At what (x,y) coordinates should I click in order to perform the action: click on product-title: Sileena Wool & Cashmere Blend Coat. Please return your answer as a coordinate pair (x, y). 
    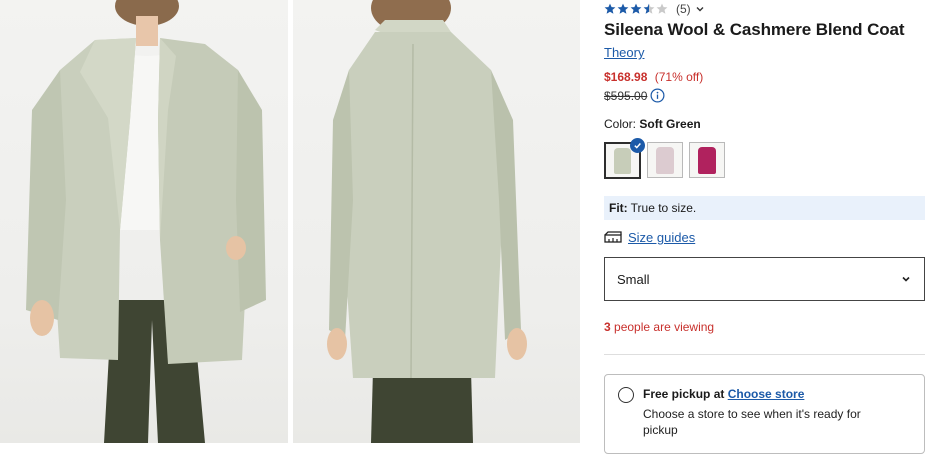
    Looking at the image, I should click on (754, 29).